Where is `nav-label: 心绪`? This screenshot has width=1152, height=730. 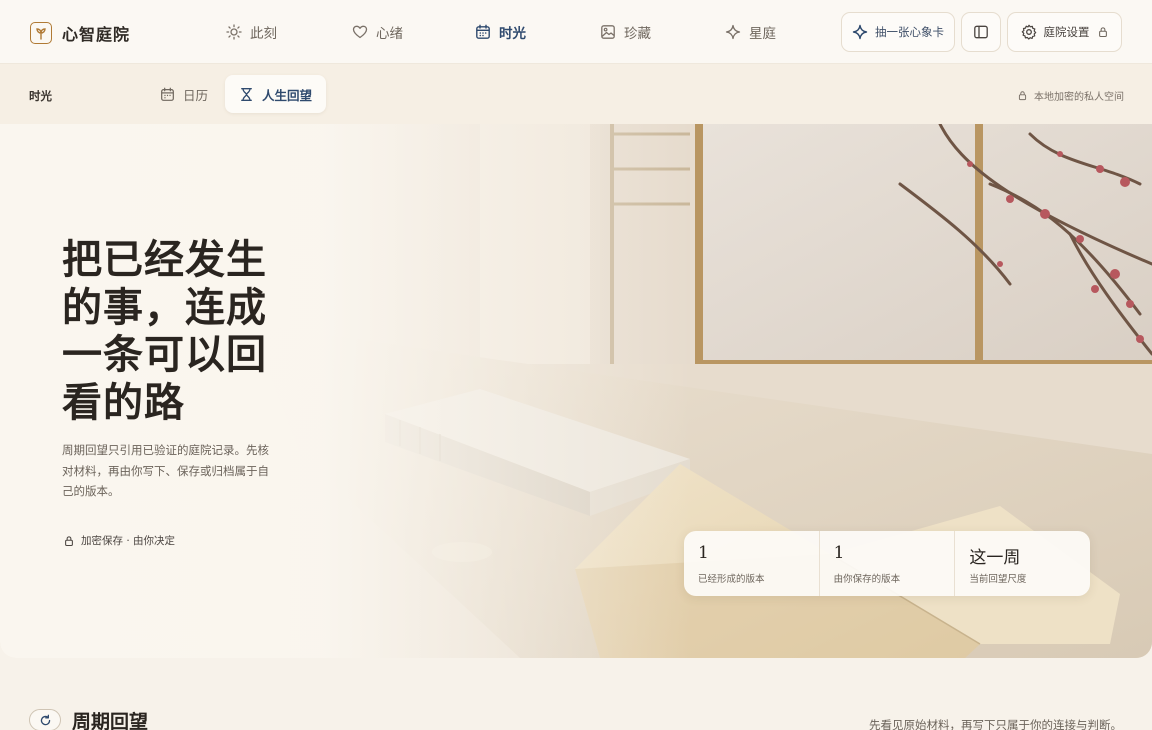 nav-label: 心绪 is located at coordinates (389, 34).